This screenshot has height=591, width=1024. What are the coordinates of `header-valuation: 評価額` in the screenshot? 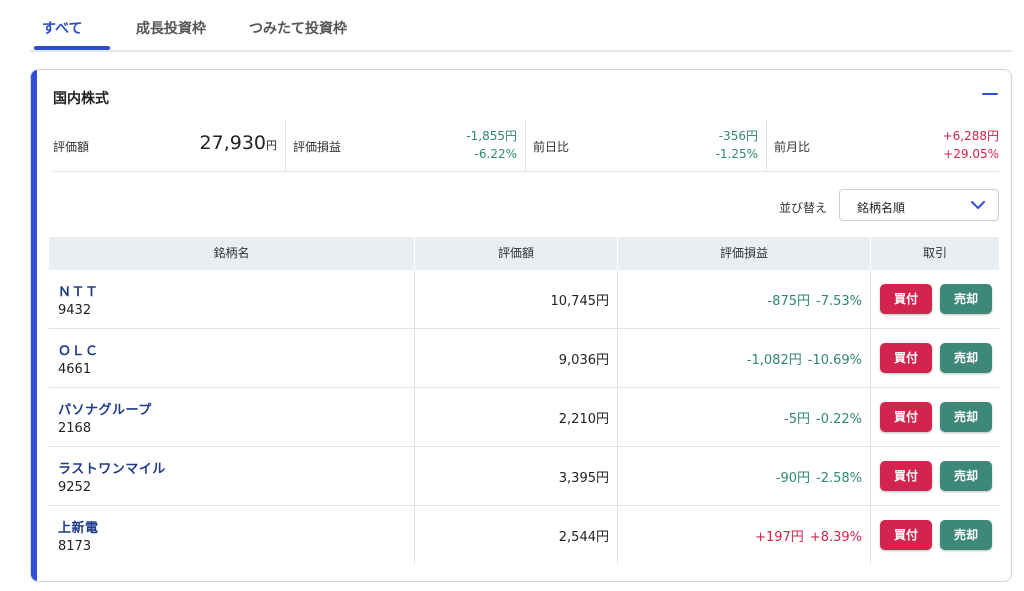 It's located at (515, 253).